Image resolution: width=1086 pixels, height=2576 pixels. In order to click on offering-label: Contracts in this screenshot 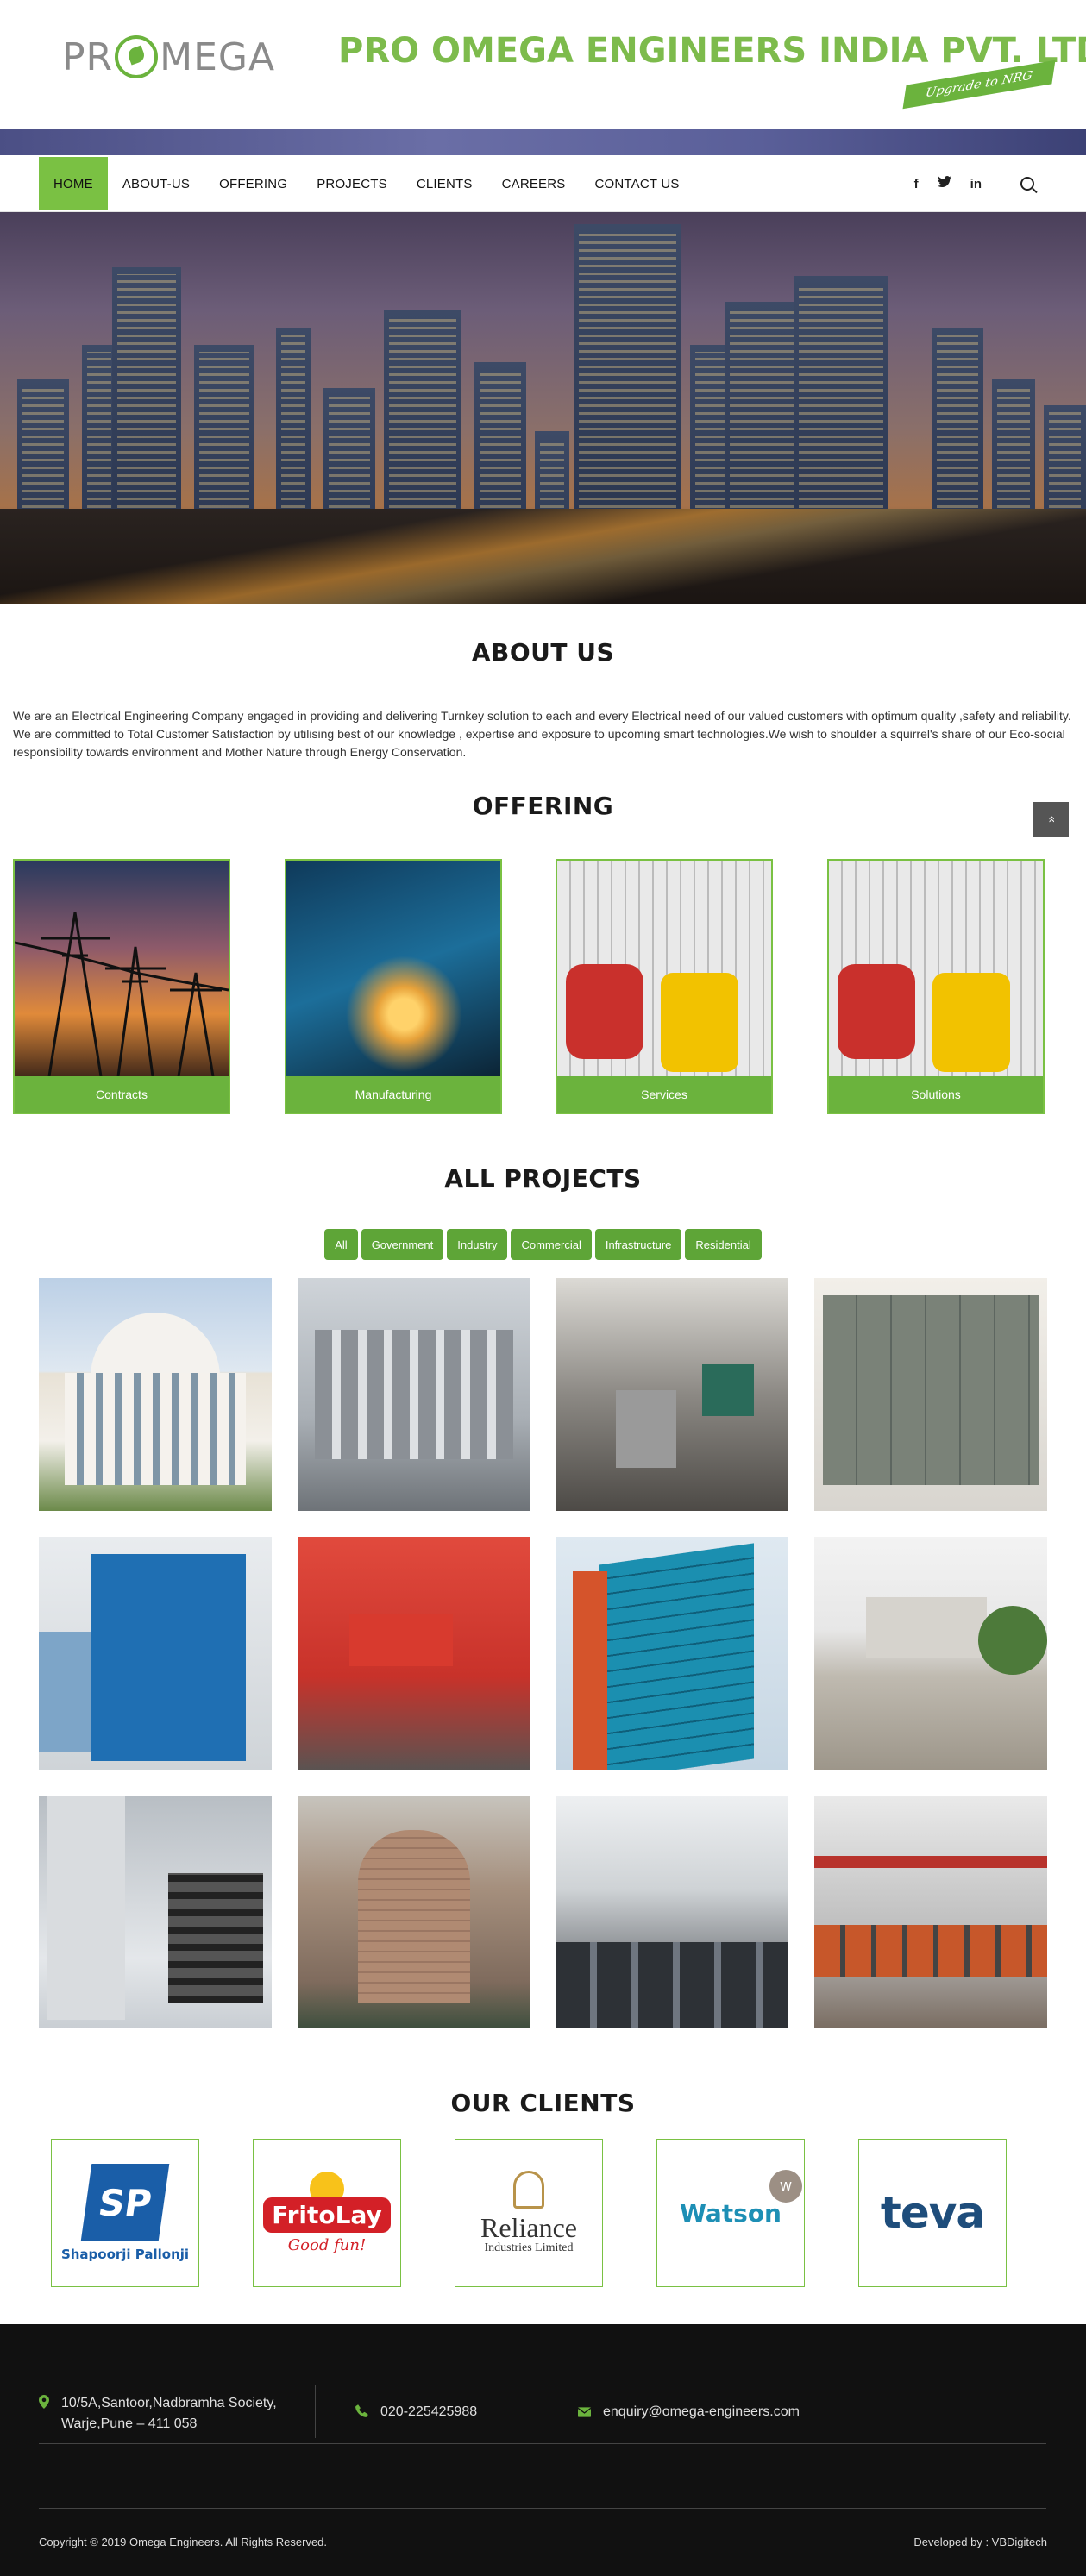, I will do `click(122, 1094)`.